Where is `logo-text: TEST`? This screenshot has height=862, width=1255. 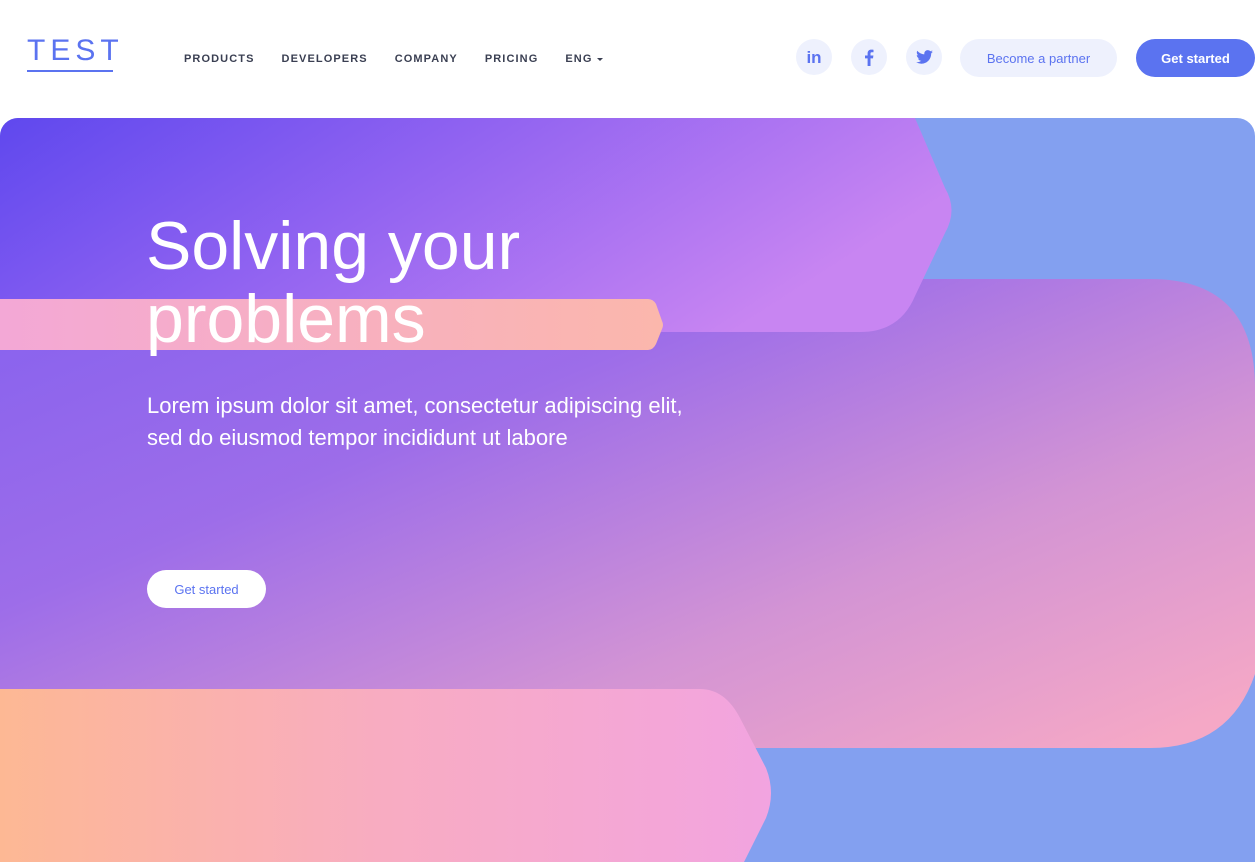
logo-text: TEST is located at coordinates (75, 50).